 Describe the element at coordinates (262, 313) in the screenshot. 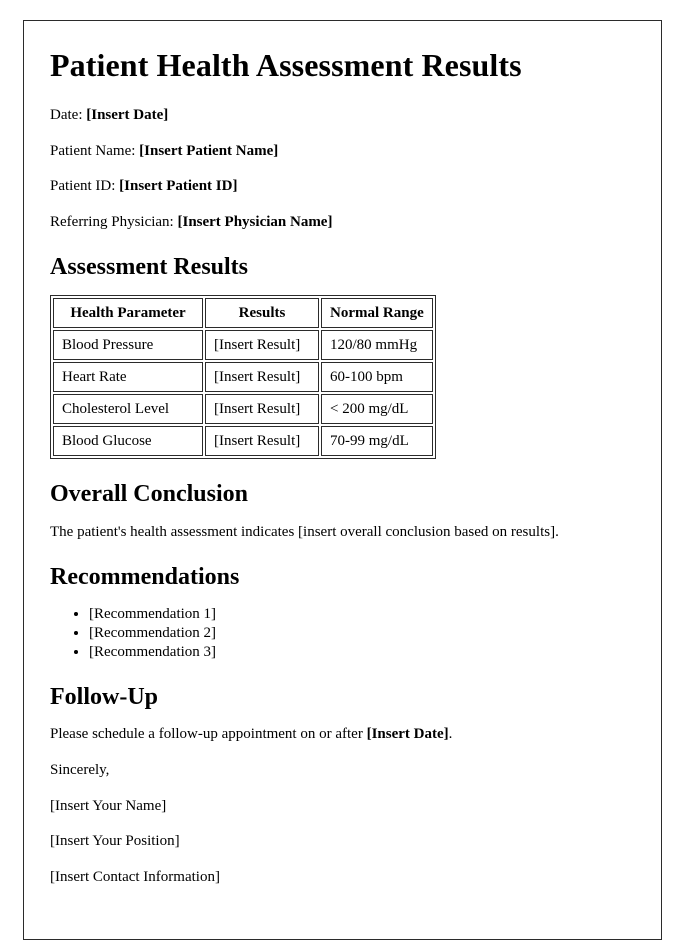

I see `column-header-results: Results` at that location.